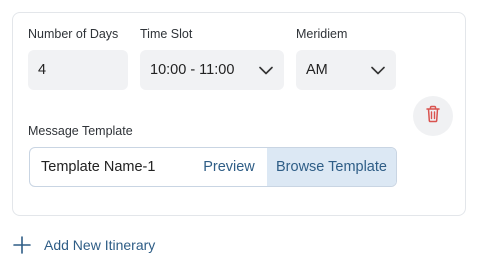 This screenshot has height=274, width=480. Describe the element at coordinates (331, 167) in the screenshot. I see `browse-template-button: Browse Template` at that location.